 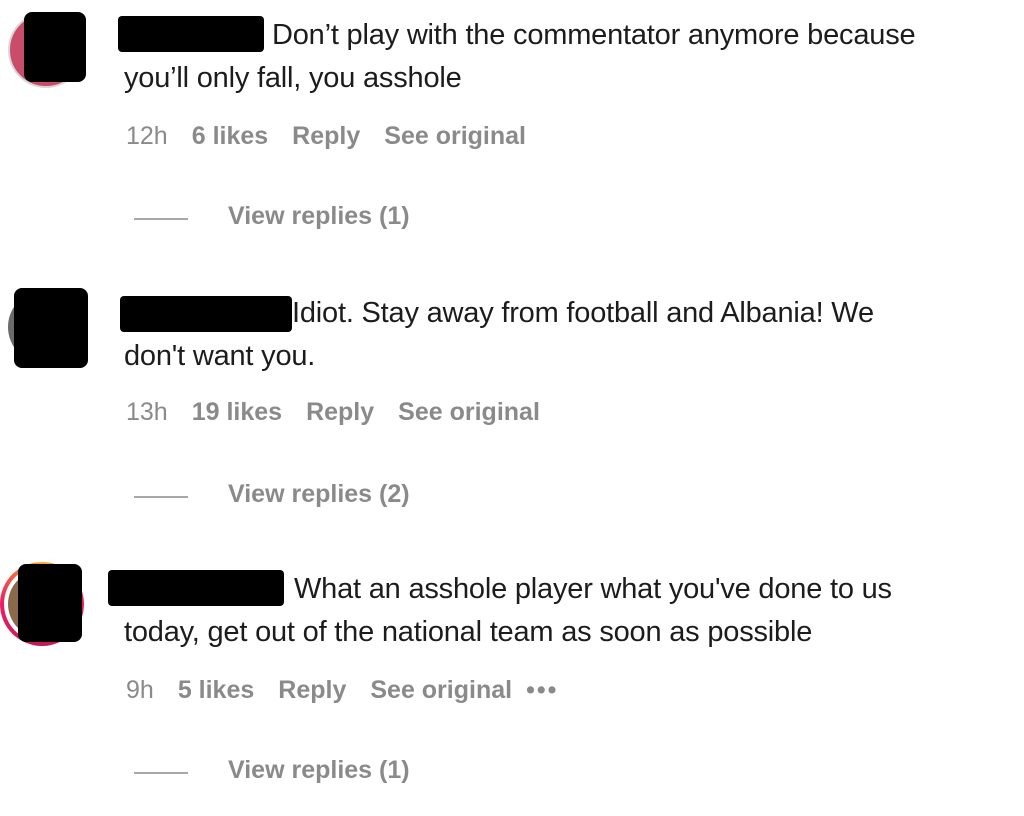 I want to click on comment-meta: 13h 19 likes Reply See original, so click(x=345, y=412).